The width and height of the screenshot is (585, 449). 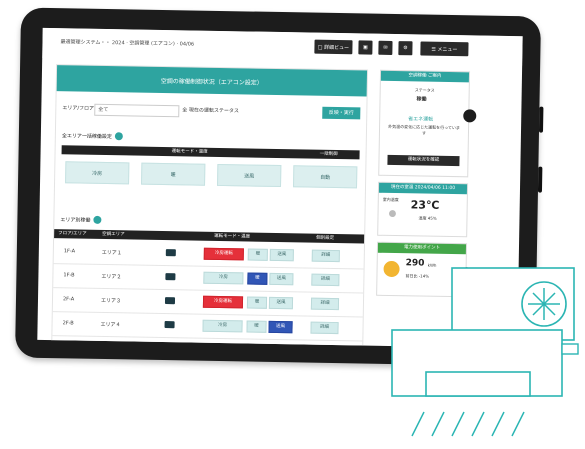 What do you see at coordinates (280, 327) in the screenshot?
I see `fan-button-active: 送風` at bounding box center [280, 327].